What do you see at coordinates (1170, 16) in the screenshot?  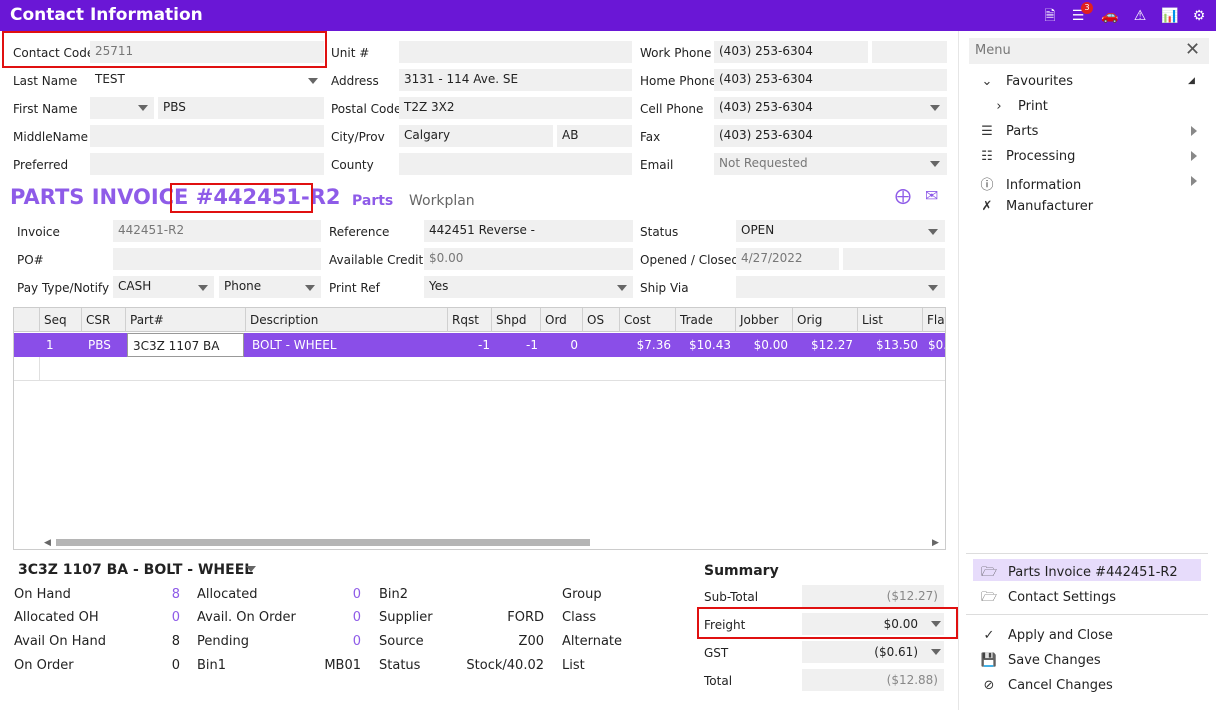 I see `chart-icon: 📊` at bounding box center [1170, 16].